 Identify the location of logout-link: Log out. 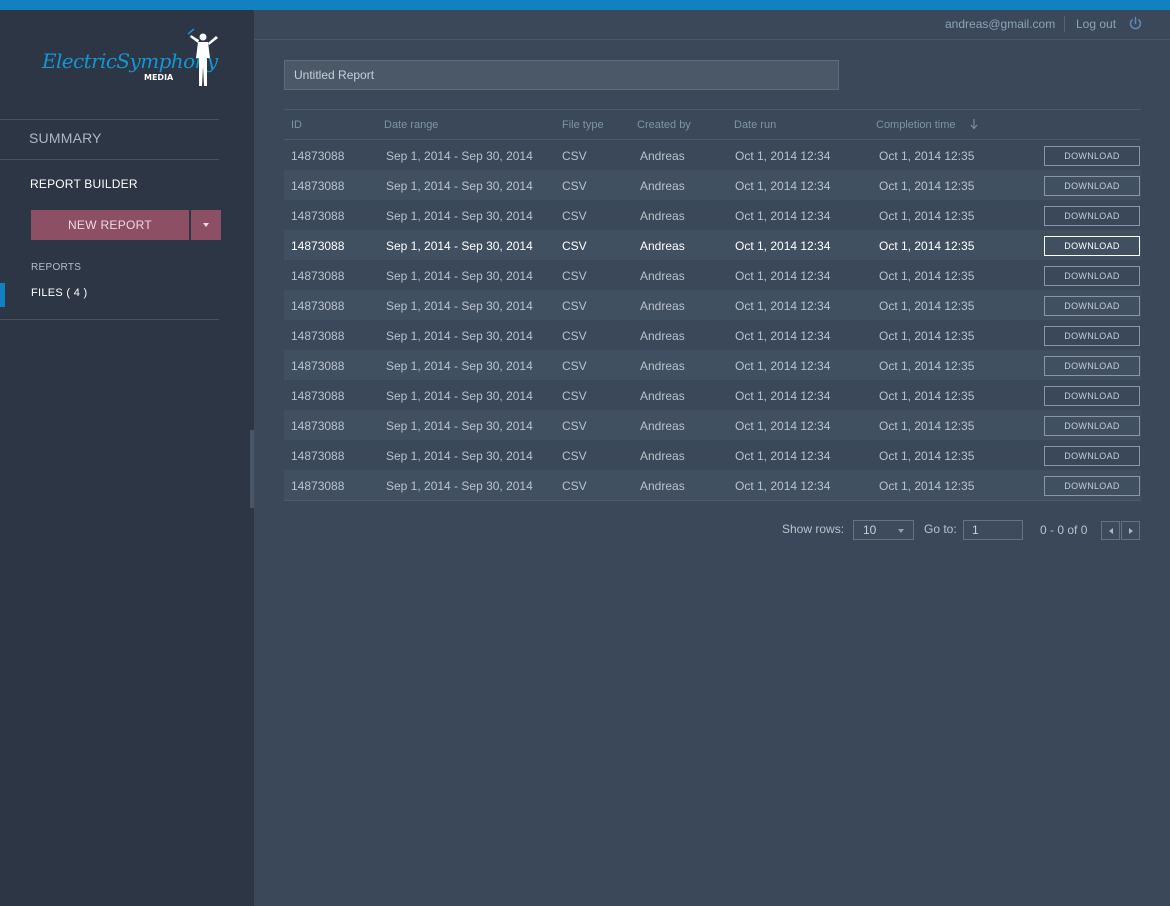
(1096, 24).